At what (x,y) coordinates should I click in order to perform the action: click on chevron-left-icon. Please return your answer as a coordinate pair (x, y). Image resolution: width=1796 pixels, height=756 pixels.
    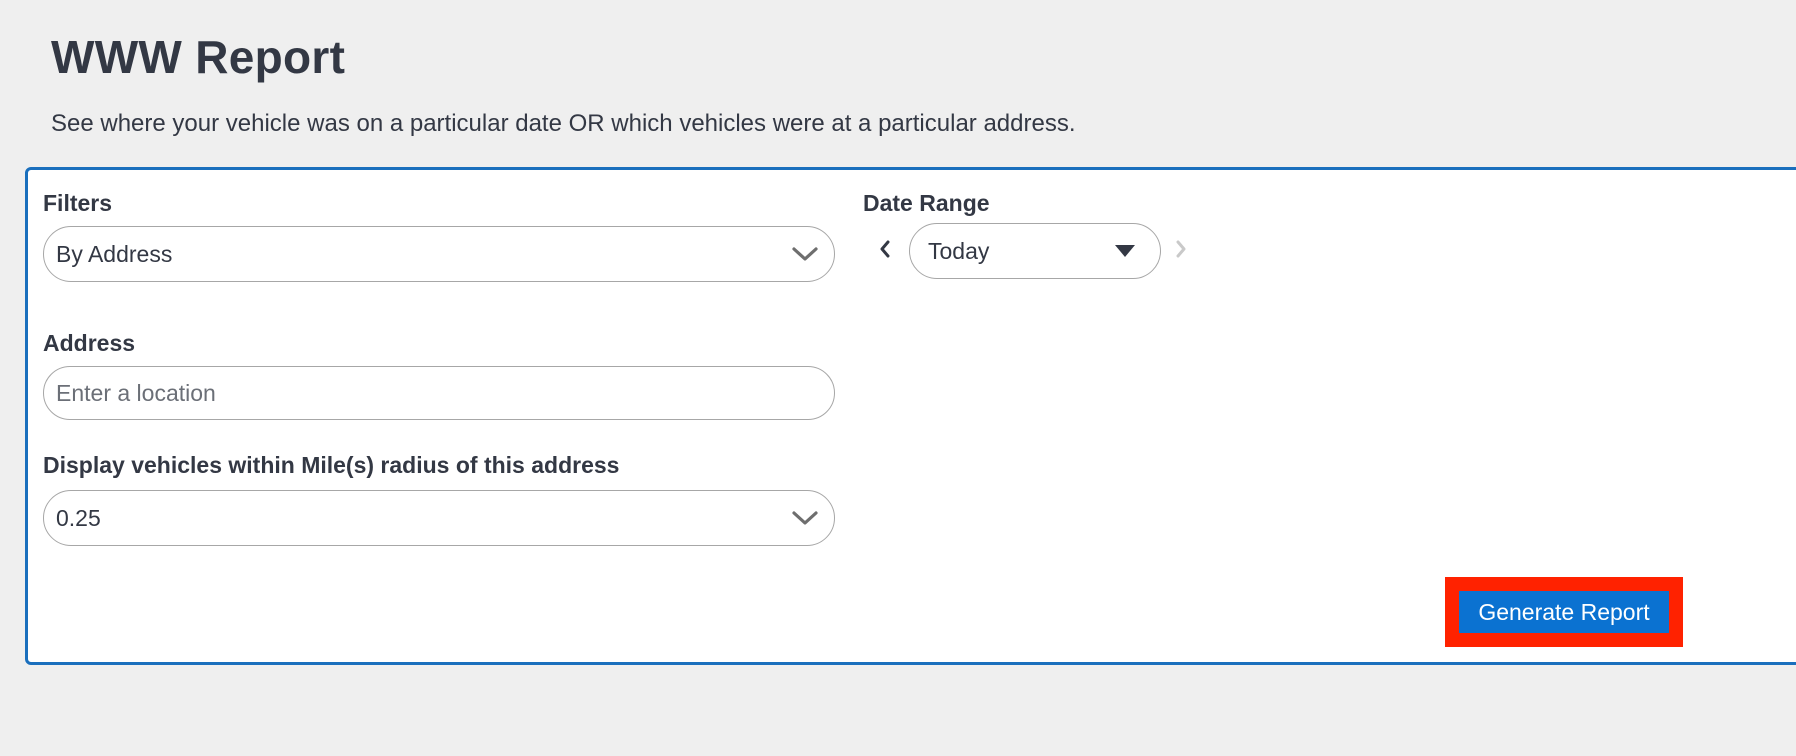
    Looking at the image, I should click on (885, 249).